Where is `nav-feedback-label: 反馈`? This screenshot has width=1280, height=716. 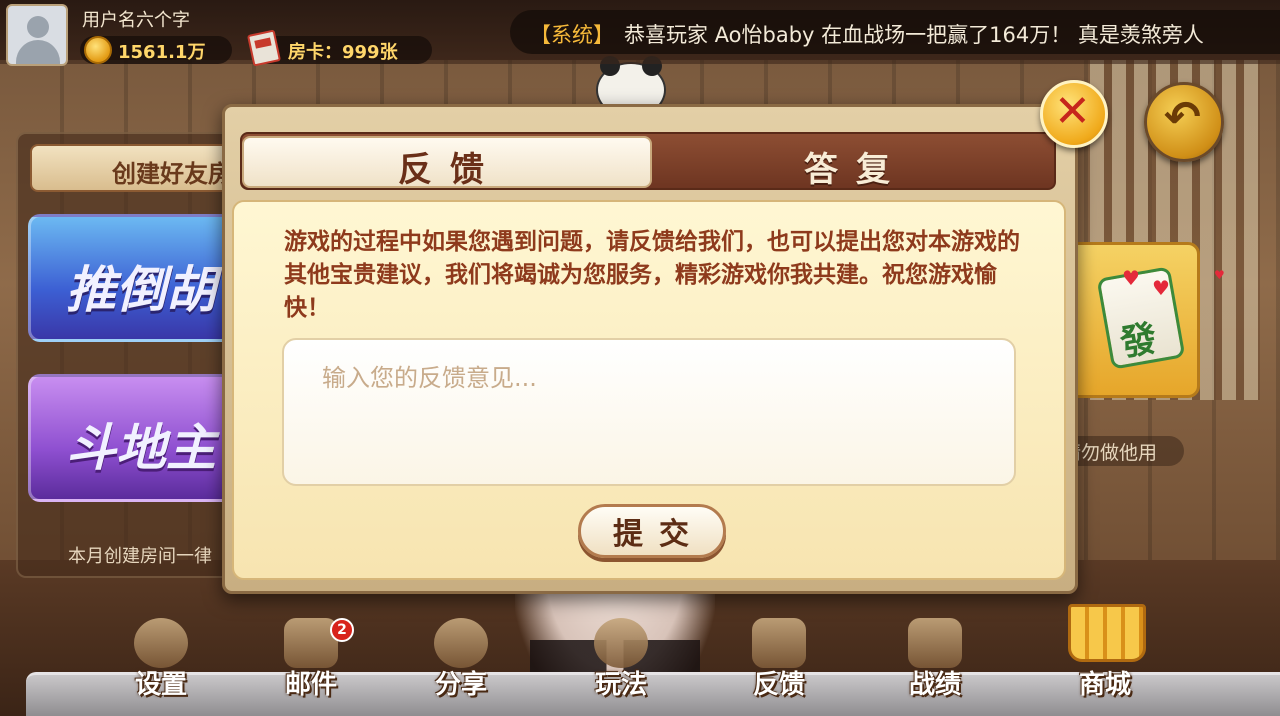
nav-feedback-label: 反馈 is located at coordinates (778, 685).